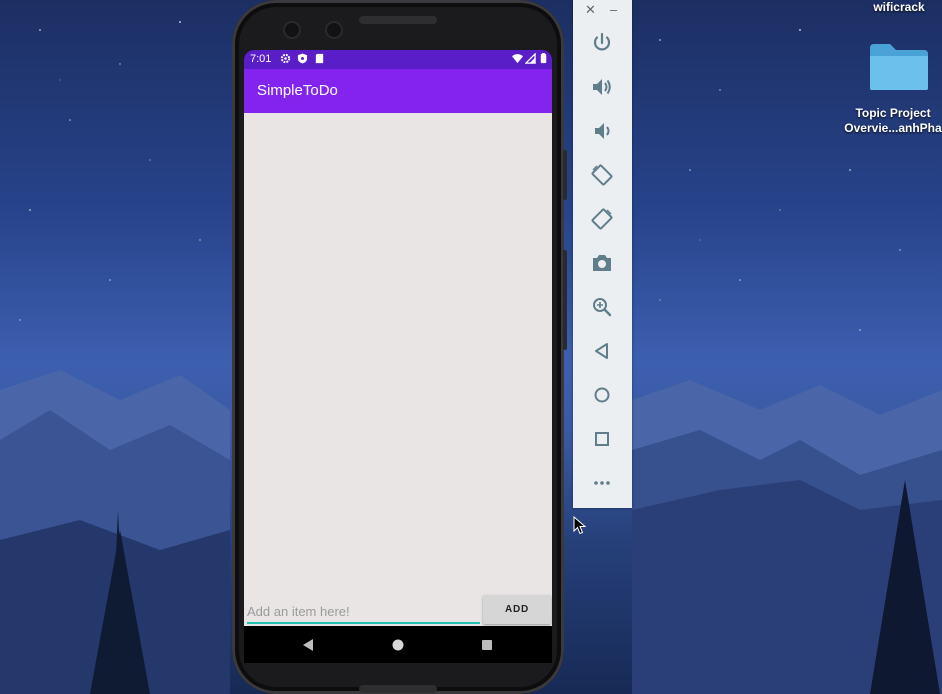 The height and width of the screenshot is (694, 942). Describe the element at coordinates (517, 59) in the screenshot. I see `wifi-icon` at that location.